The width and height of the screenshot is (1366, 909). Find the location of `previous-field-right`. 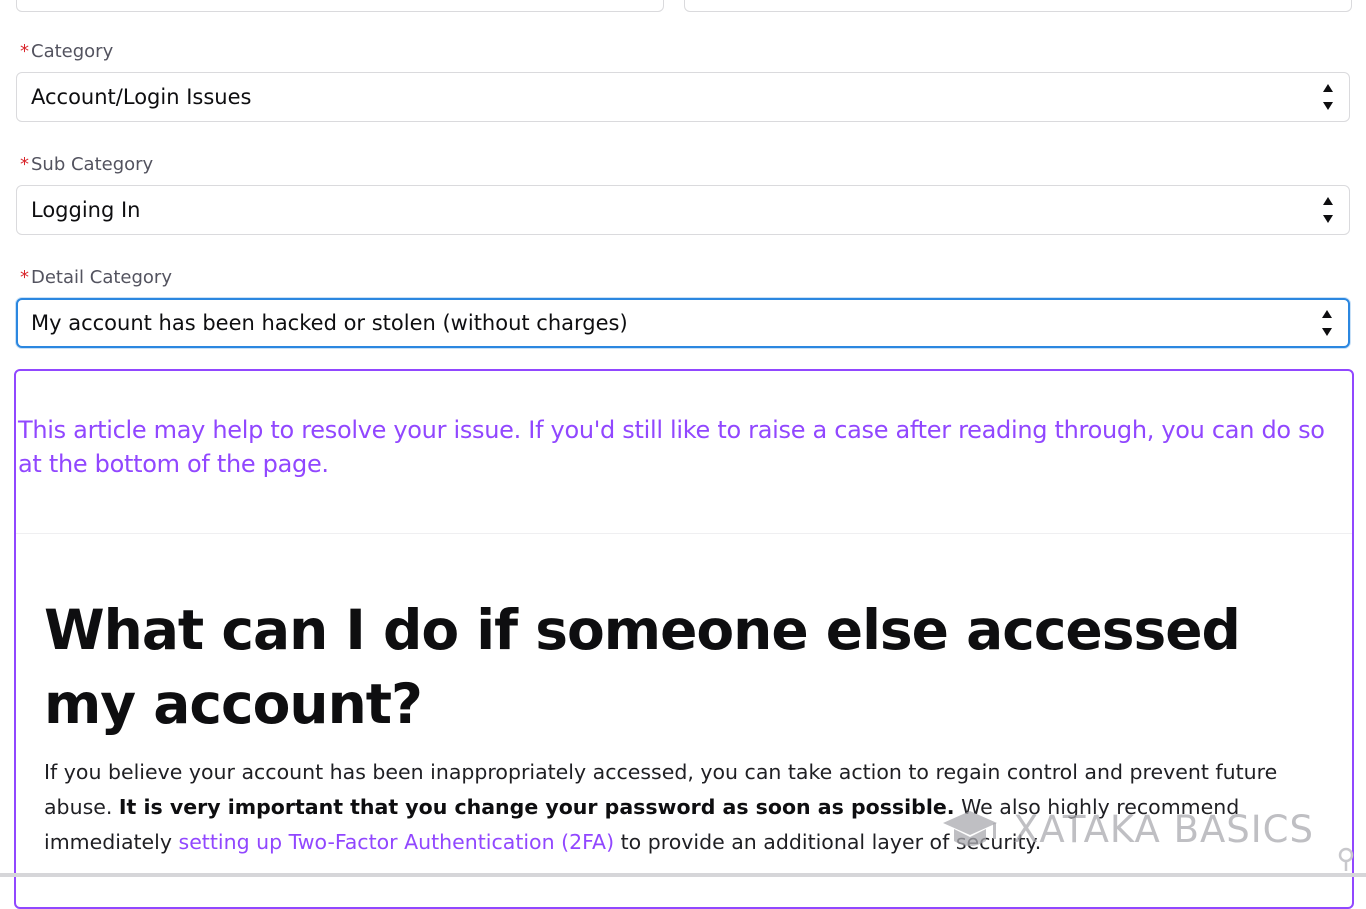

previous-field-right is located at coordinates (1018, 6).